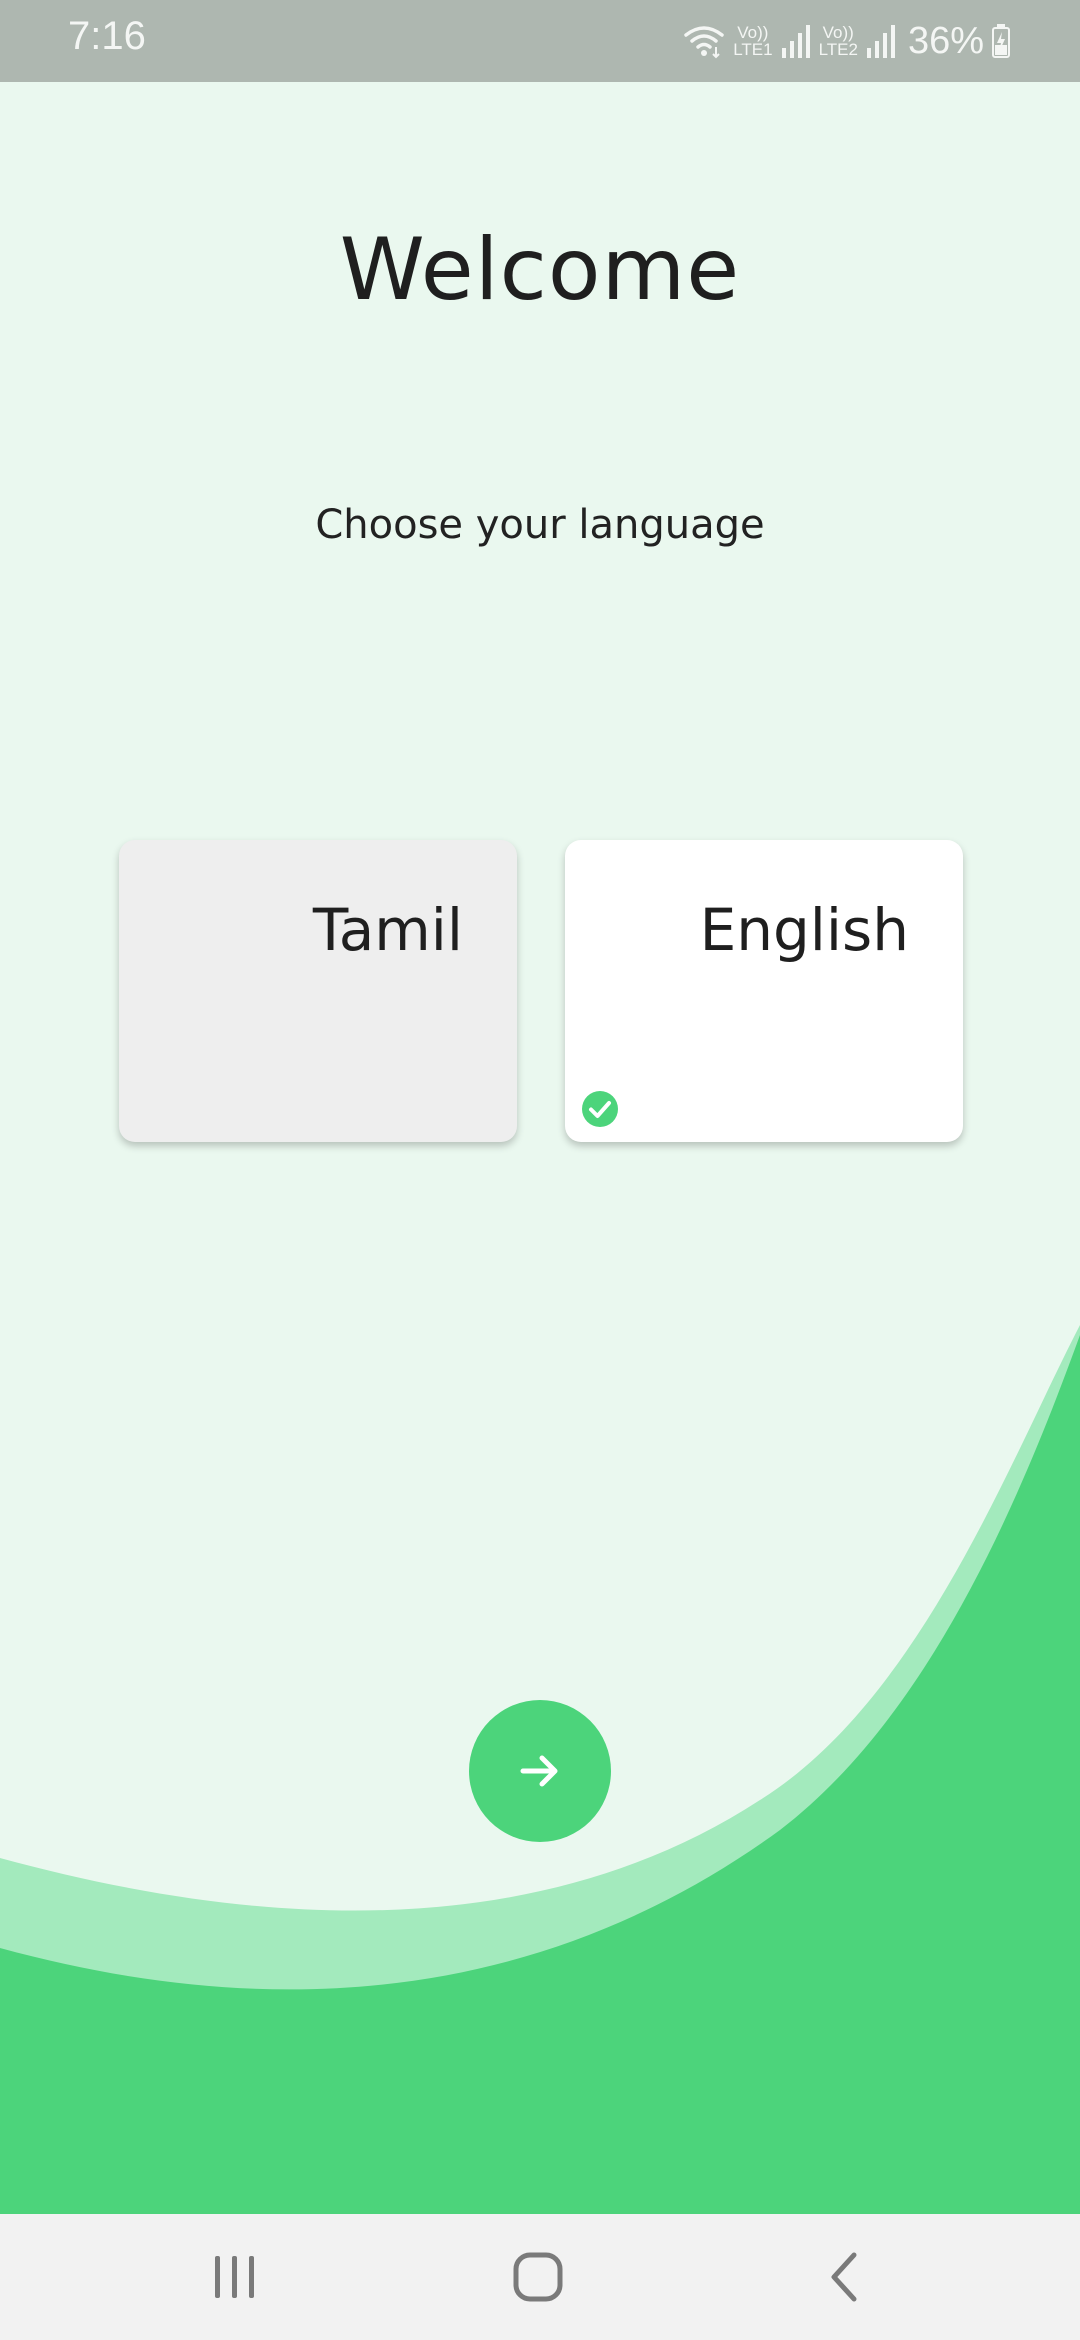 The width and height of the screenshot is (1080, 2340). Describe the element at coordinates (540, 525) in the screenshot. I see `page-subtitle: Choose your language` at that location.